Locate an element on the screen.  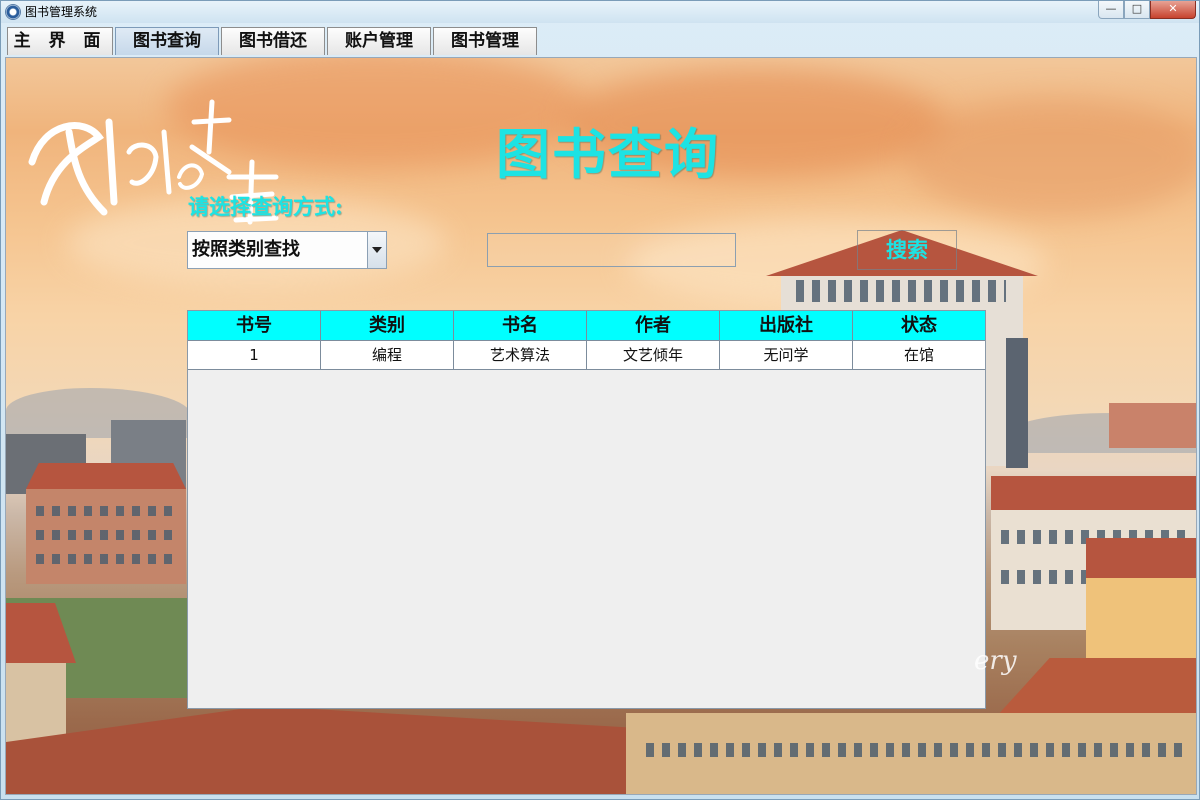
column-header-title: 书名 is located at coordinates (520, 326).